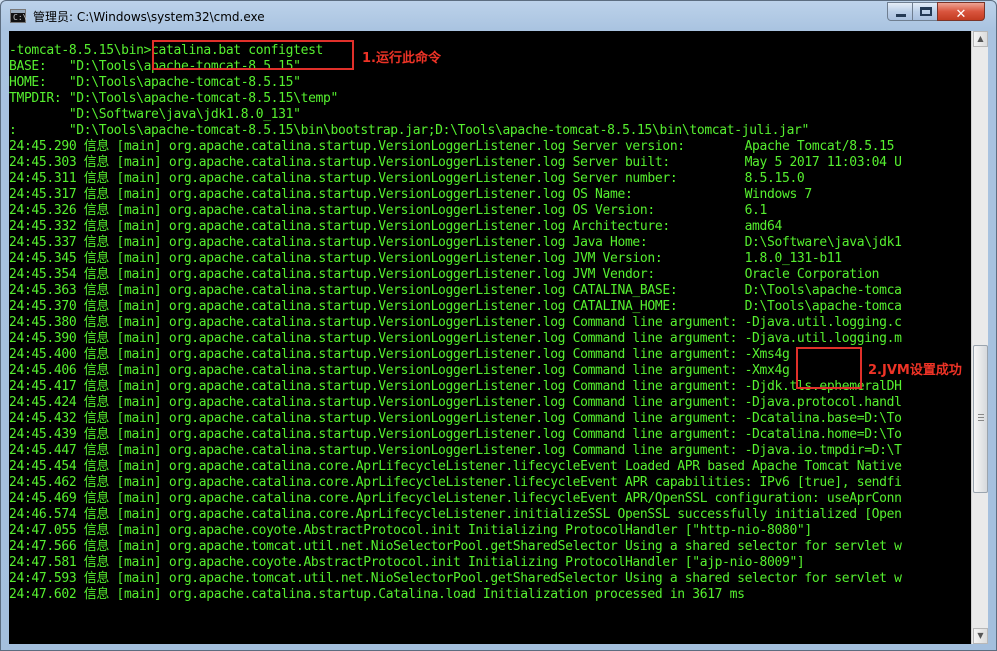  I want to click on chevron-up-icon: ▲, so click(980, 38).